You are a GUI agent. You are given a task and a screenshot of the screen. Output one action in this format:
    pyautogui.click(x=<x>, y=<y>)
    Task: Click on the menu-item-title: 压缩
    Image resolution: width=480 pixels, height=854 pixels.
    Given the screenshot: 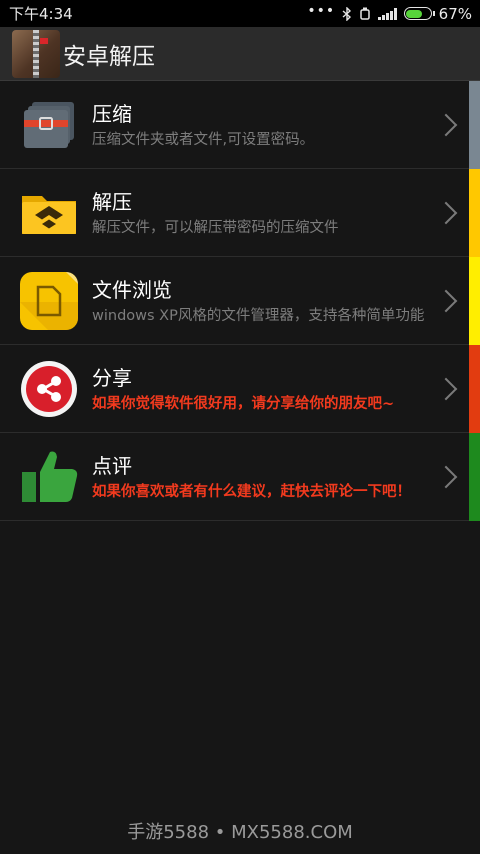 What is the action you would take?
    pyautogui.click(x=112, y=114)
    